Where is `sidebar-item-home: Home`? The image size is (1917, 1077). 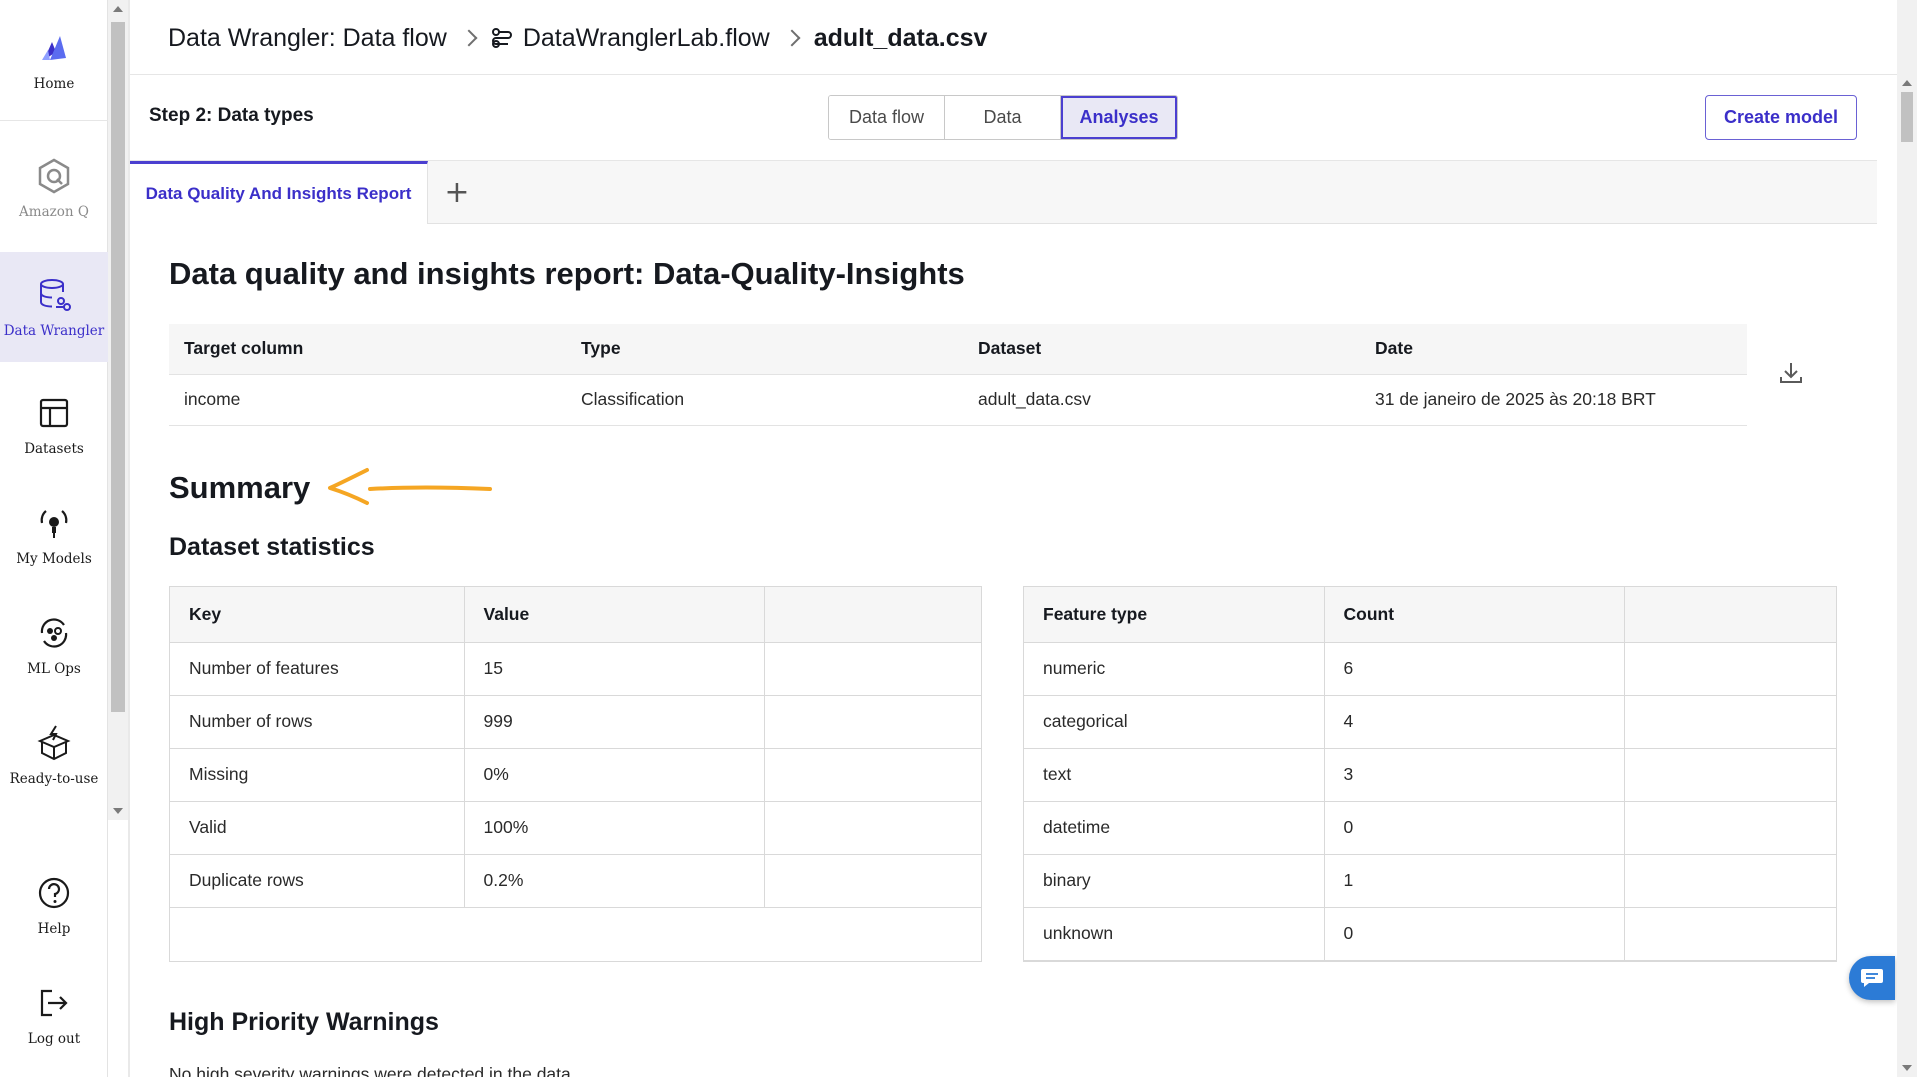
sidebar-item-home: Home is located at coordinates (54, 60).